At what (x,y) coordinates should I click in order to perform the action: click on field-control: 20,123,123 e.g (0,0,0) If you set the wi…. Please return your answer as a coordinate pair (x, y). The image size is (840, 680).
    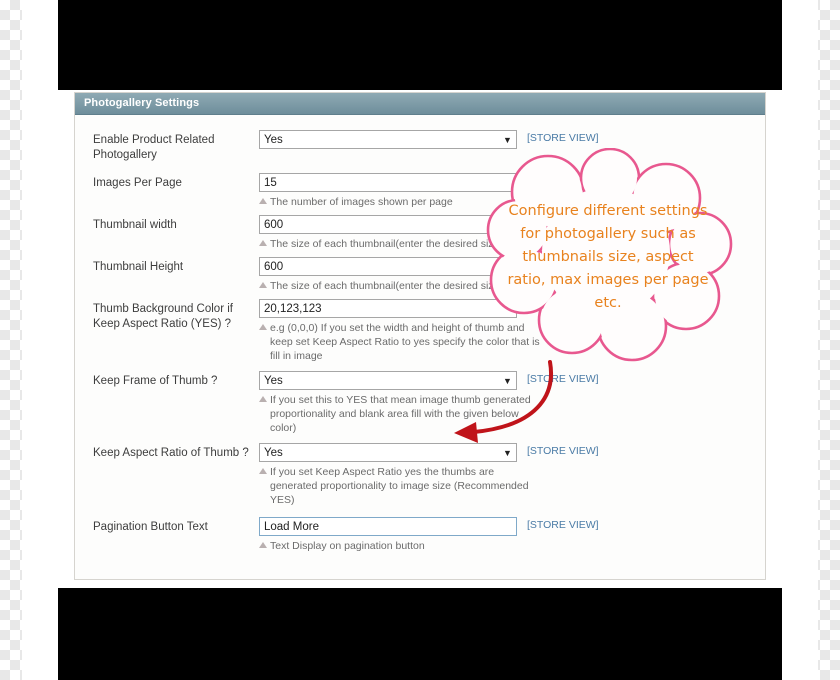
    Looking at the image, I should click on (469, 331).